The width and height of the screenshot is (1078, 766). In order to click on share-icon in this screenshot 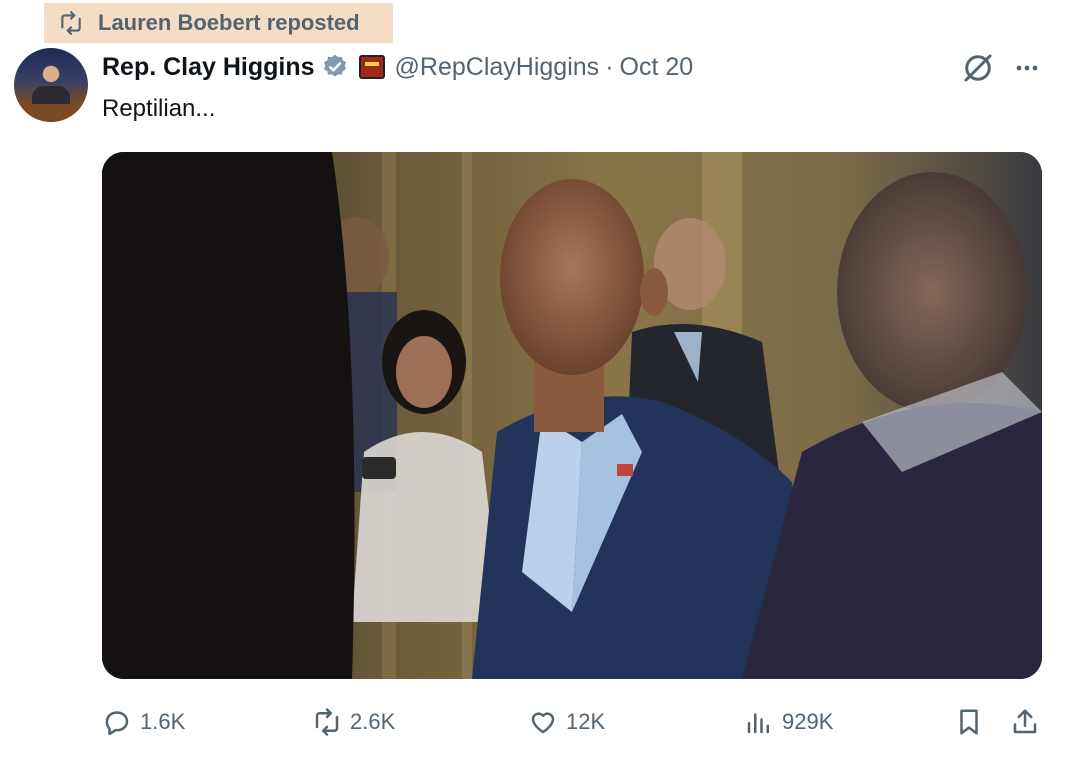, I will do `click(1025, 721)`.